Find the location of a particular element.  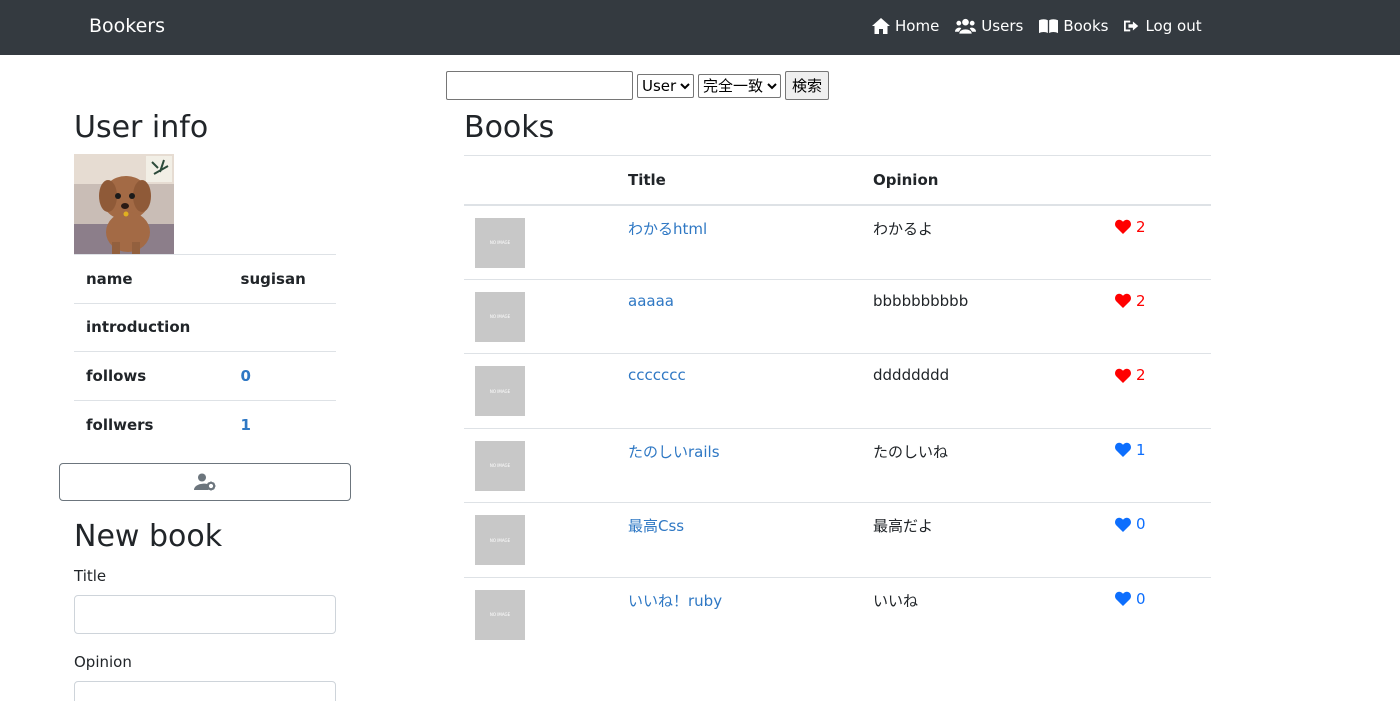

nav-users-label: Users is located at coordinates (1002, 26).